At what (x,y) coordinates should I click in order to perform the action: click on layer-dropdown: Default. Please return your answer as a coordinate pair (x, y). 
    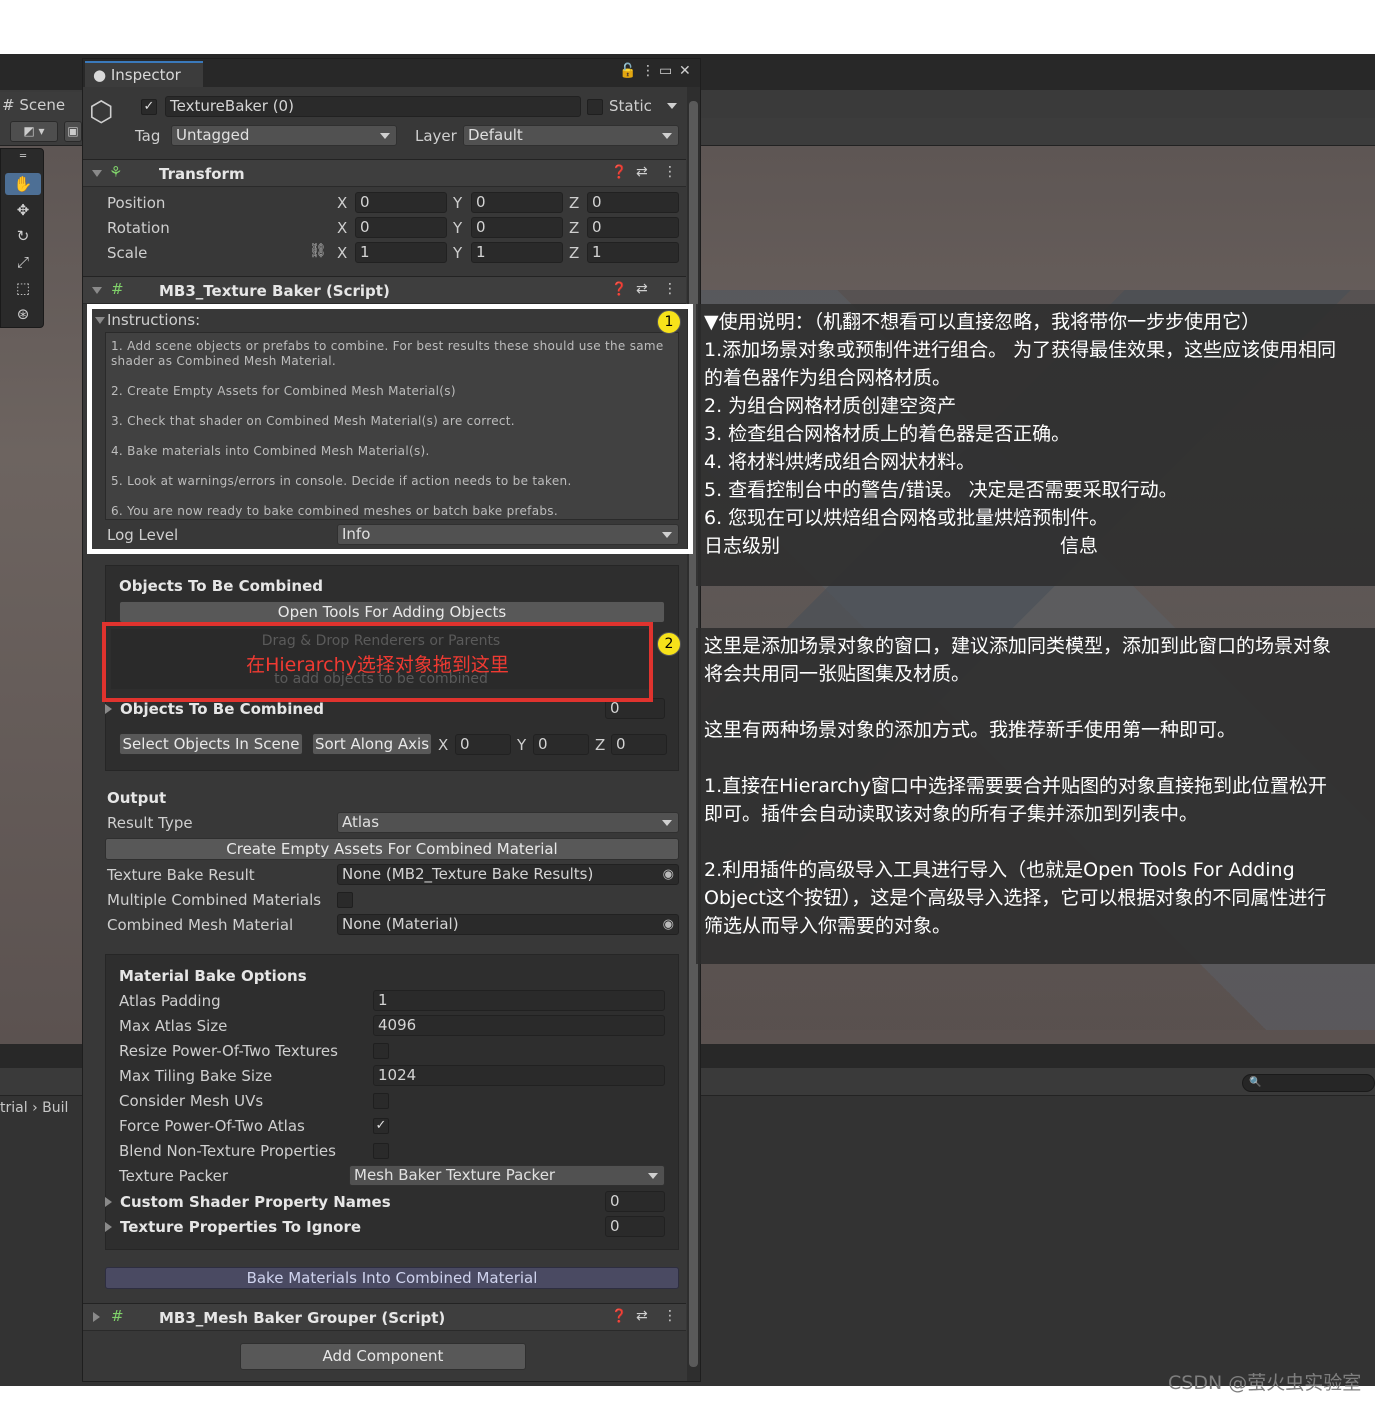
    Looking at the image, I should click on (571, 135).